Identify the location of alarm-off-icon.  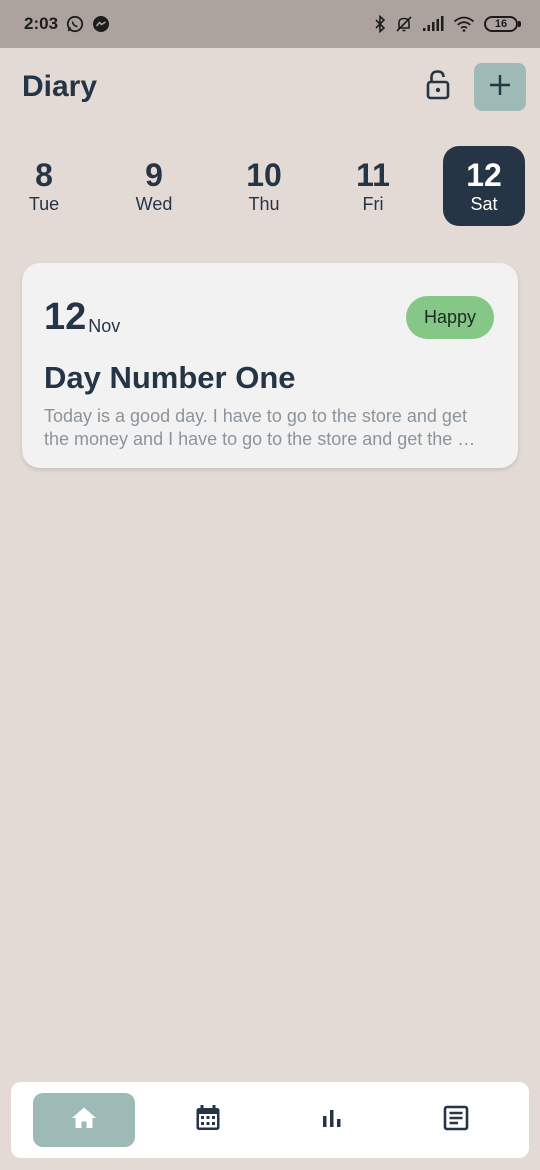
(404, 24).